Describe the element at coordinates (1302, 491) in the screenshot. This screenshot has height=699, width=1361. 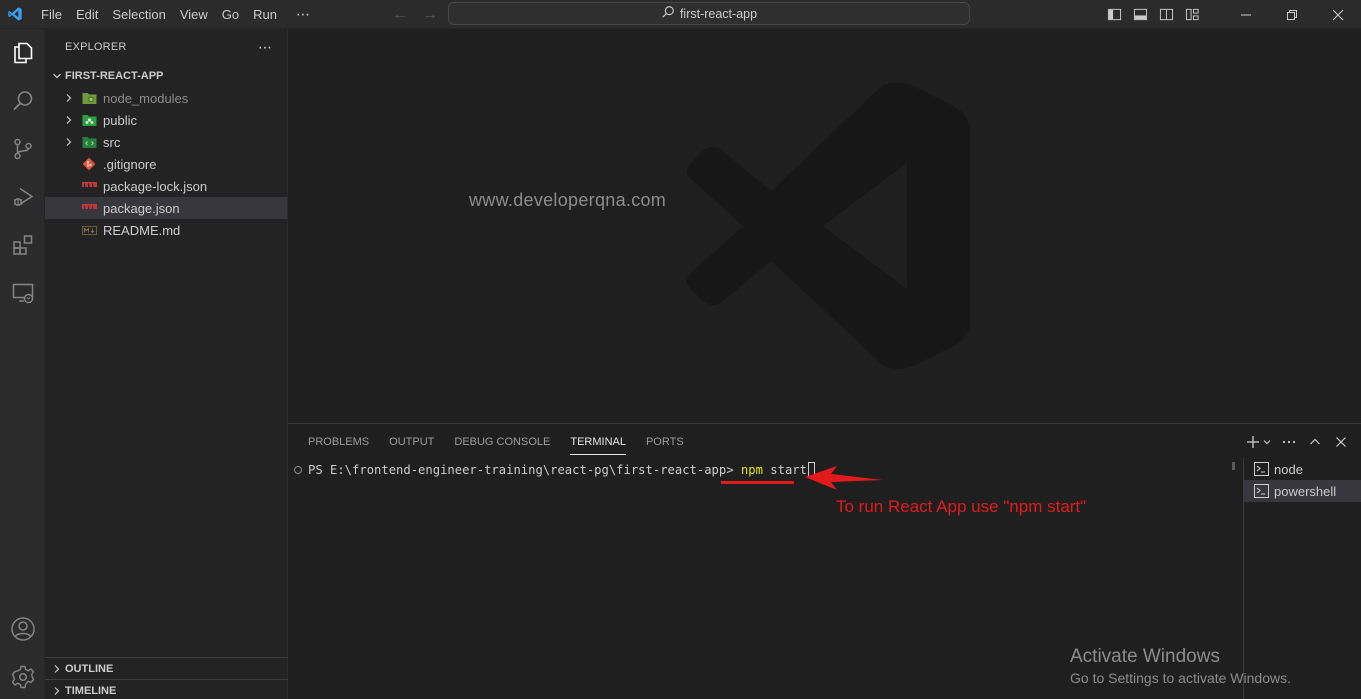
I see `terminal-tab-powershell: powershell` at that location.